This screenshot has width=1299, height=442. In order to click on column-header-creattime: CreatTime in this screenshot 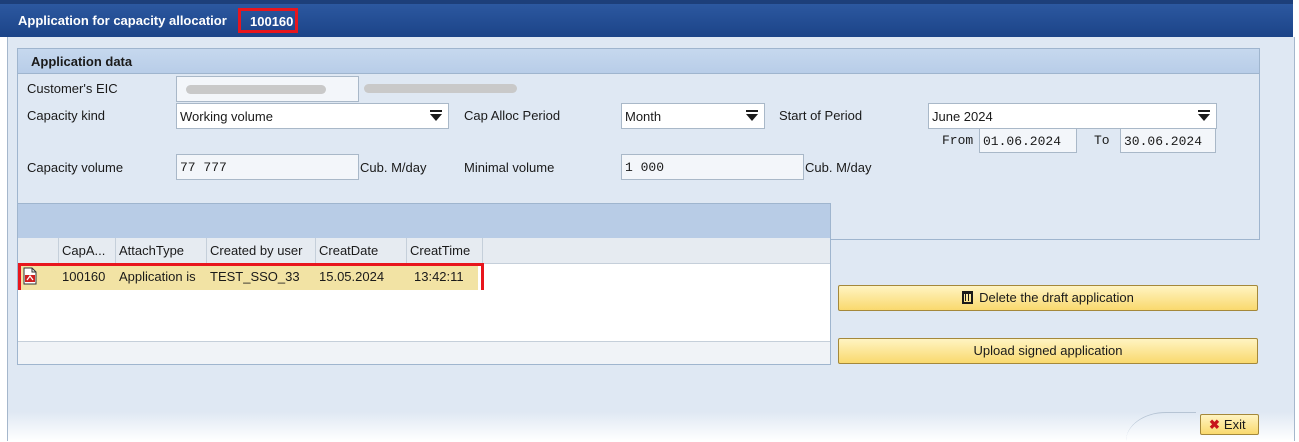, I will do `click(445, 250)`.